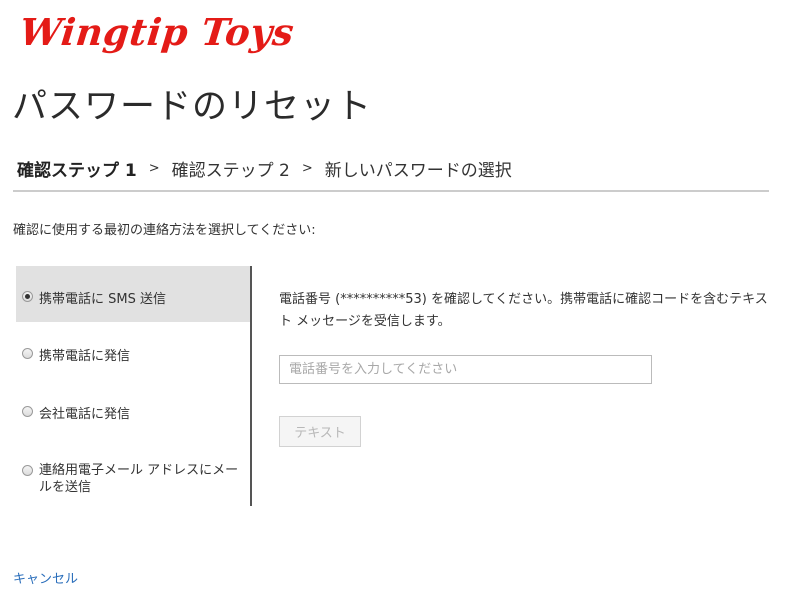 Image resolution: width=798 pixels, height=600 pixels. Describe the element at coordinates (192, 107) in the screenshot. I see `page-title: パスワードのリセット` at that location.